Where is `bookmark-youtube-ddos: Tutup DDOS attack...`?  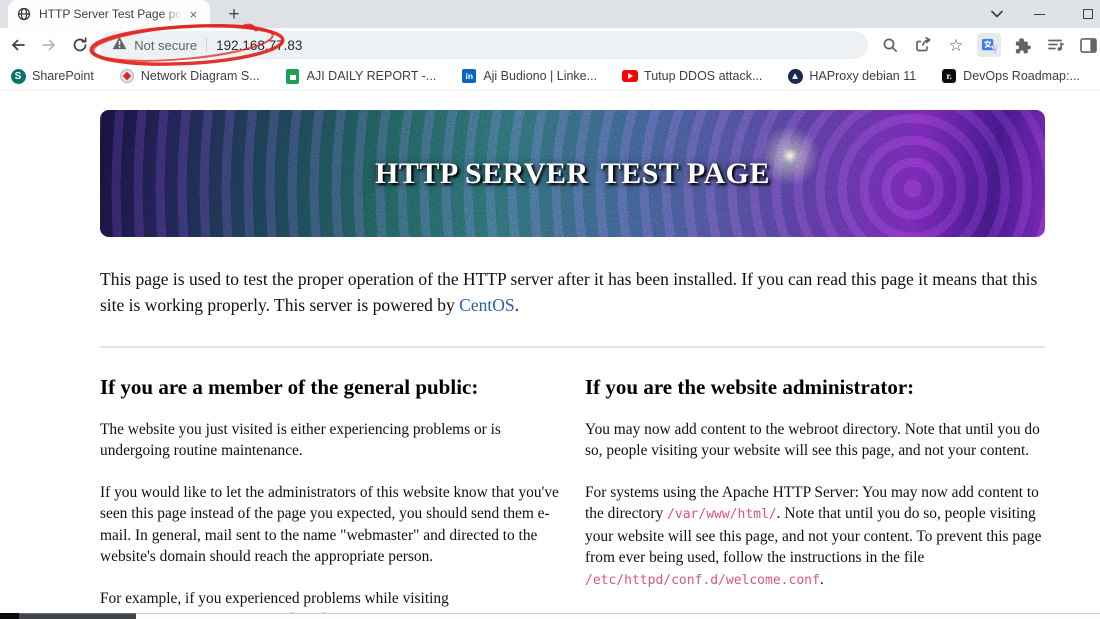
bookmark-youtube-ddos: Tutup DDOS attack... is located at coordinates (692, 76).